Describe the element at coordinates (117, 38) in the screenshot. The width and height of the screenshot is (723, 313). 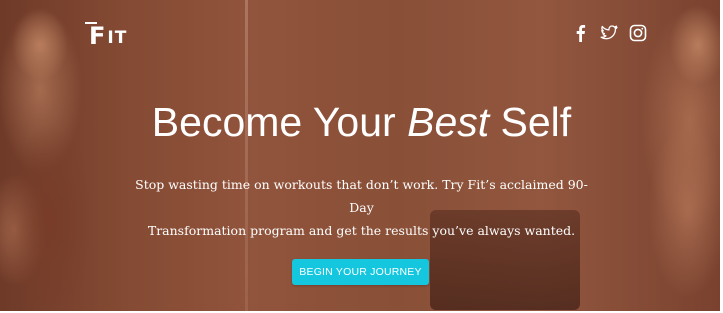
I see `logo-letters-rest: IT` at that location.